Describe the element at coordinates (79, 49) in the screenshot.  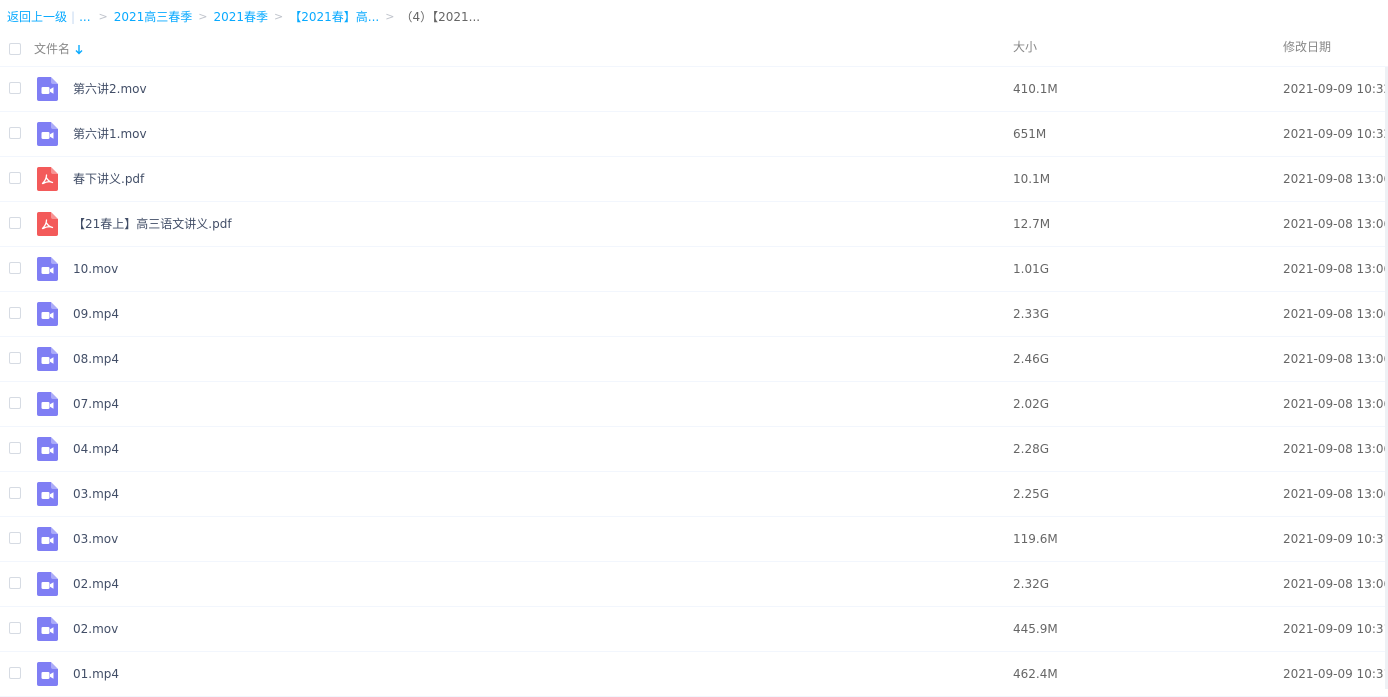
I see `arrow-down-icon` at that location.